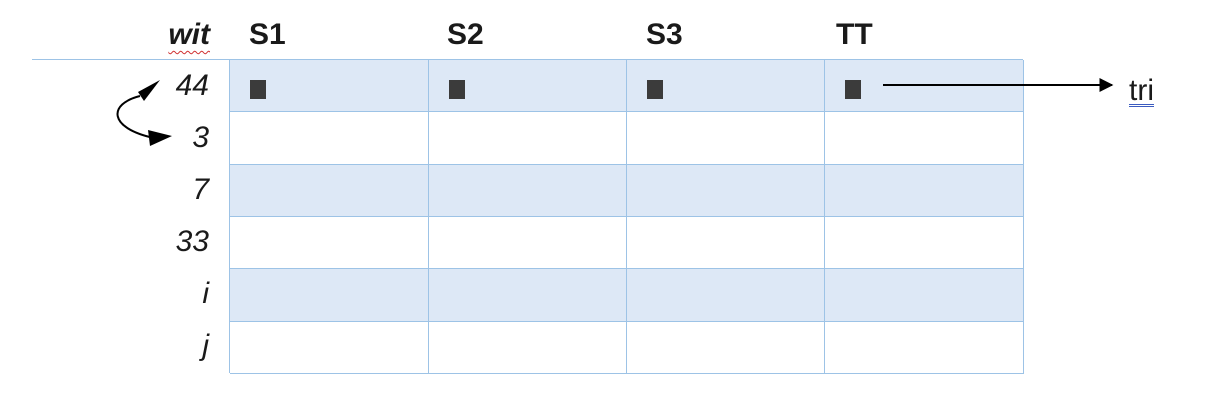 The height and width of the screenshot is (401, 1219). Describe the element at coordinates (1141, 90) in the screenshot. I see `output-label: tri` at that location.